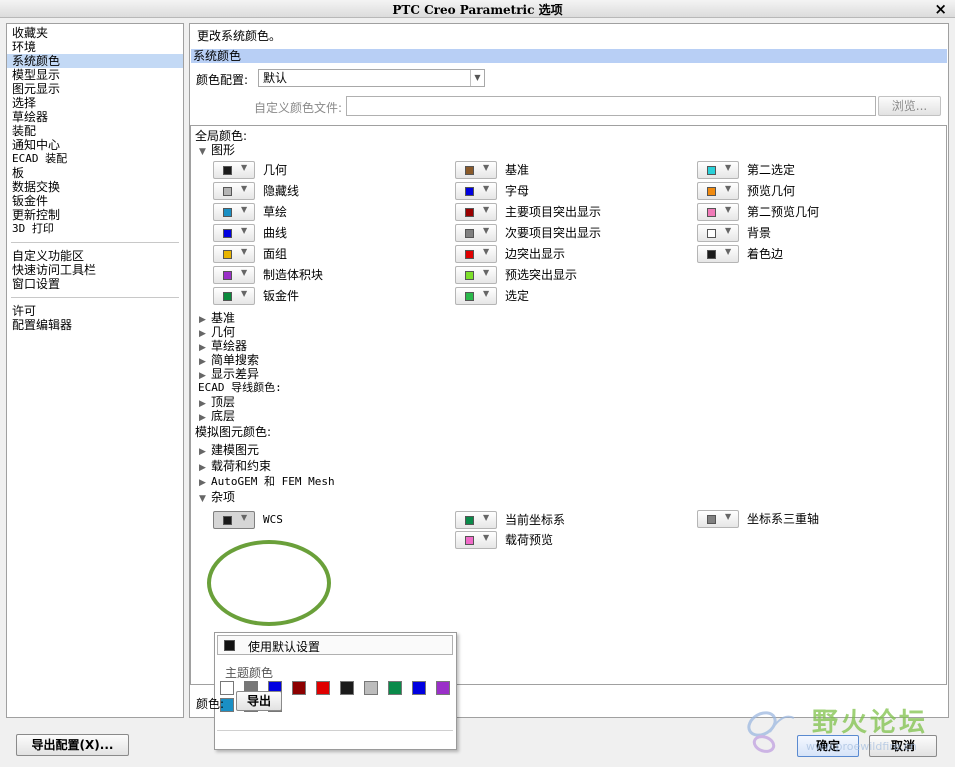 The width and height of the screenshot is (955, 767). What do you see at coordinates (95, 201) in the screenshot?
I see `nav-item: 钣金件` at bounding box center [95, 201].